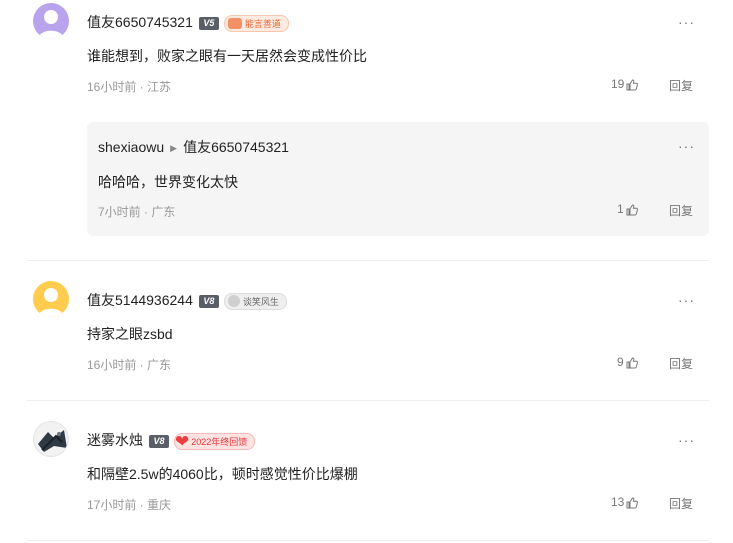 Image resolution: width=733 pixels, height=543 pixels. What do you see at coordinates (620, 362) in the screenshot?
I see `like-count: 9` at bounding box center [620, 362].